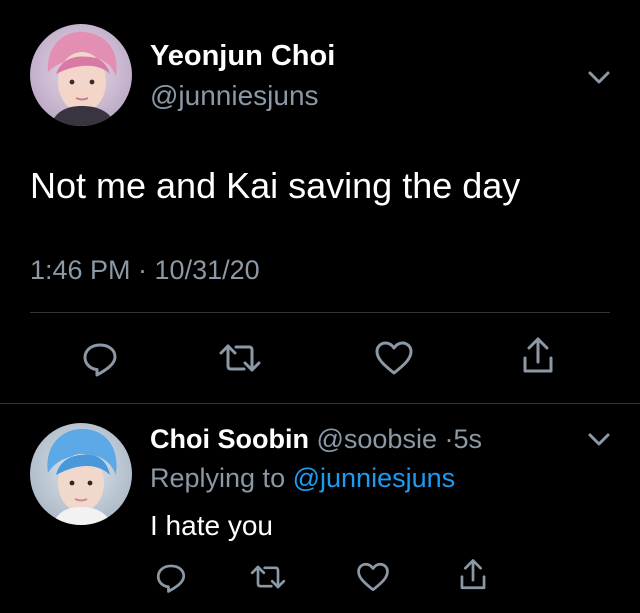 This screenshot has width=640, height=613. Describe the element at coordinates (376, 439) in the screenshot. I see `reply-author-handle: @soobsie` at that location.